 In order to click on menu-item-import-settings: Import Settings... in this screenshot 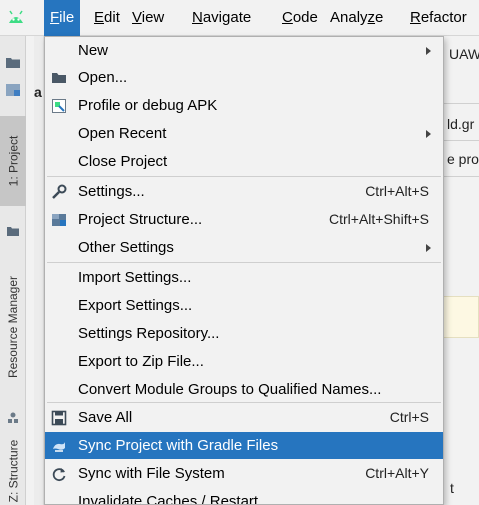, I will do `click(244, 277)`.